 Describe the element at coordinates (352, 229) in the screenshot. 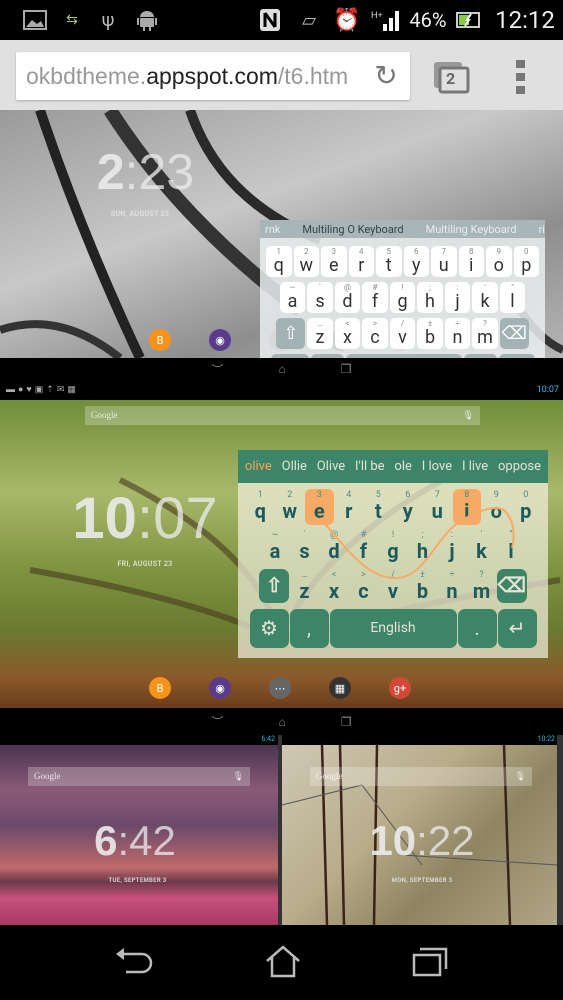

I see `suggestion: Multiling O Keyboard` at that location.